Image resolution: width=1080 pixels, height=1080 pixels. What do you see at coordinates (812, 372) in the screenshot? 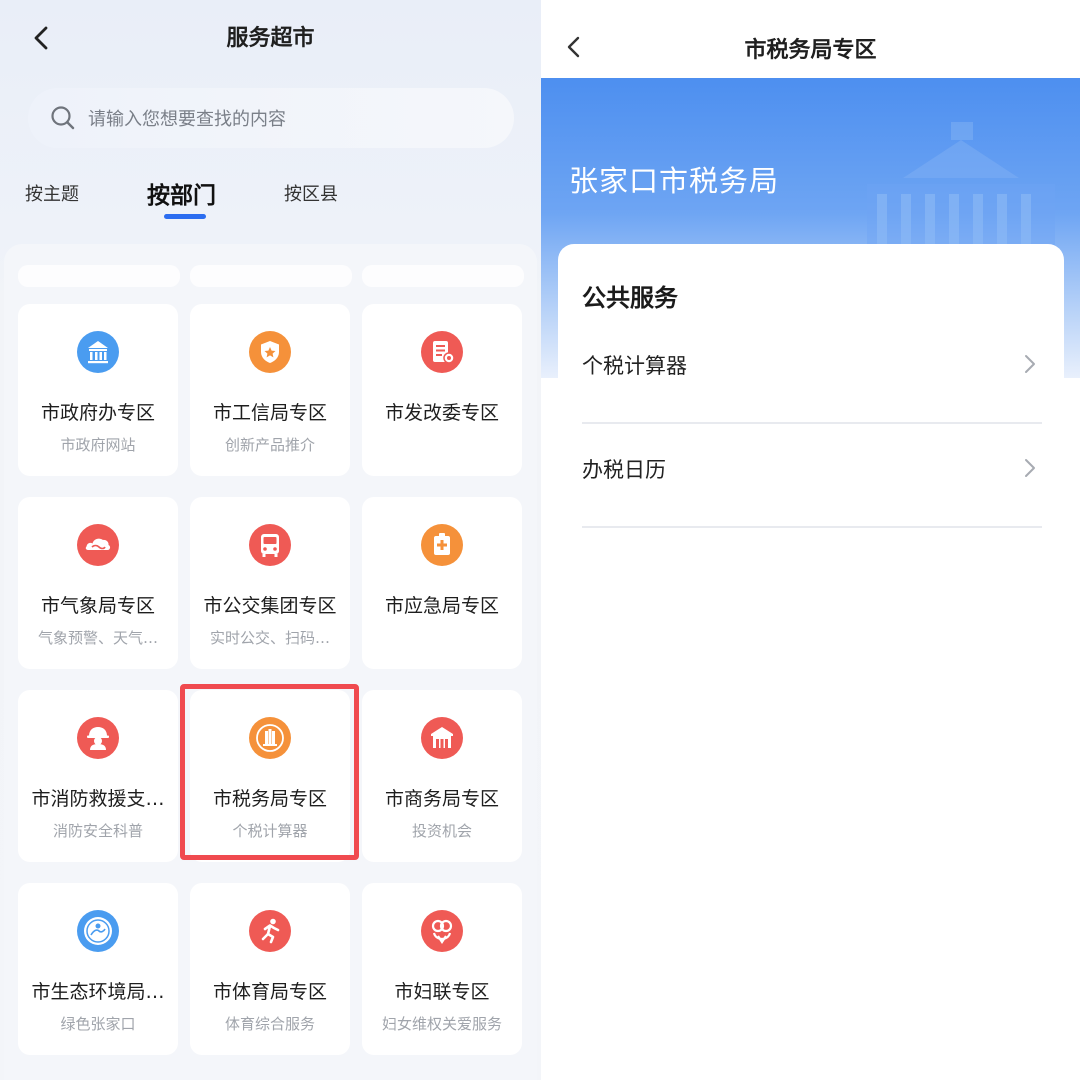
I see `row-tax-calculator: 个税计算器` at bounding box center [812, 372].